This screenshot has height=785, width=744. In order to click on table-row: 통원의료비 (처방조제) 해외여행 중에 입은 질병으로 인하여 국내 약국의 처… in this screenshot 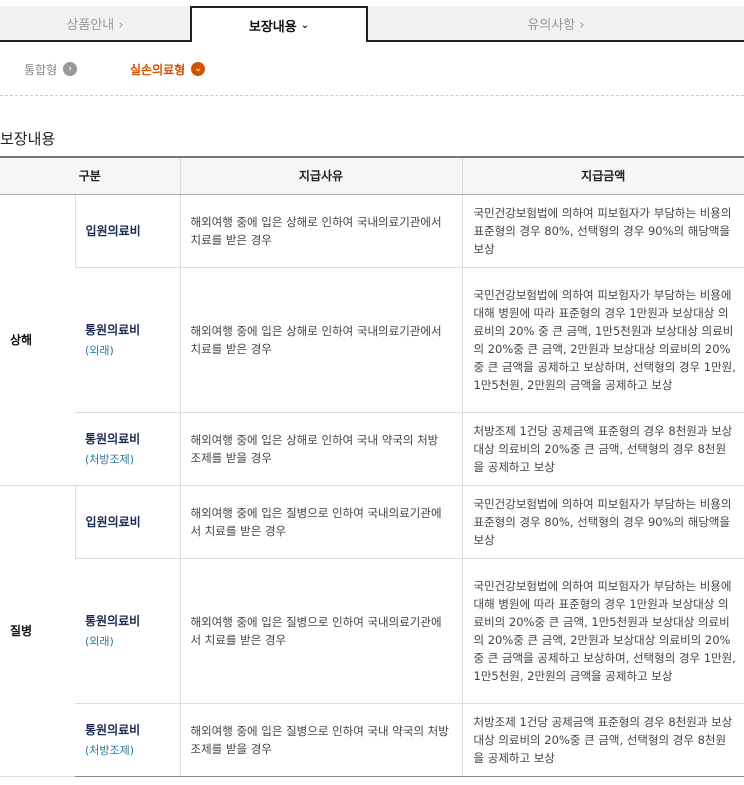, I will do `click(372, 740)`.